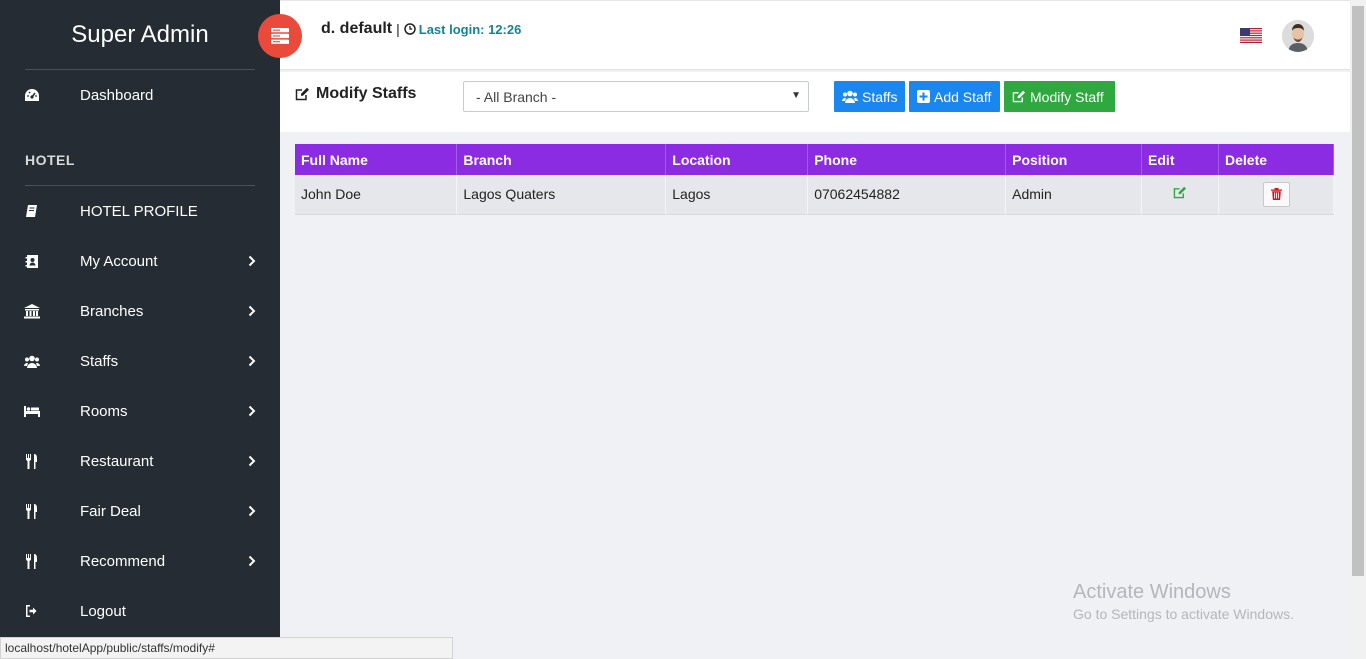 The width and height of the screenshot is (1366, 659). Describe the element at coordinates (376, 195) in the screenshot. I see `cell-full-name: John Doe` at that location.